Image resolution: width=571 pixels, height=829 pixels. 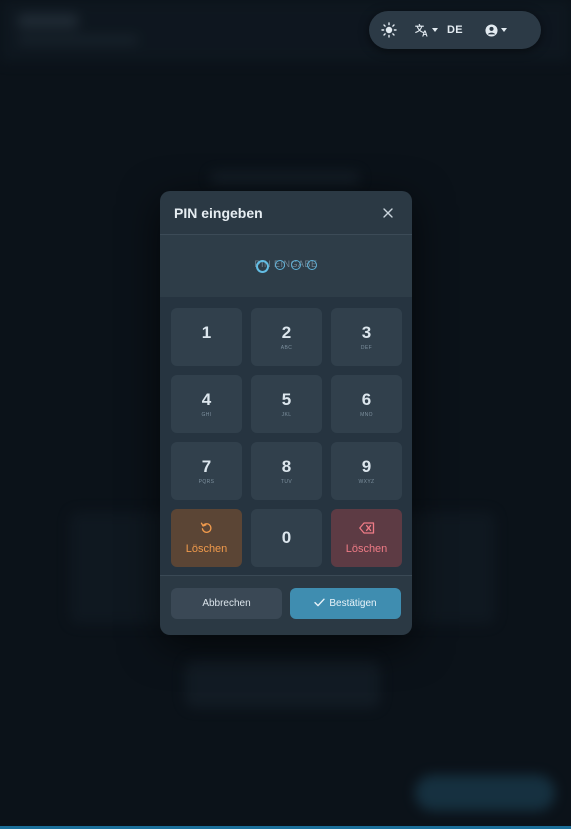 What do you see at coordinates (425, 34) in the screenshot?
I see `svg-text: A` at bounding box center [425, 34].